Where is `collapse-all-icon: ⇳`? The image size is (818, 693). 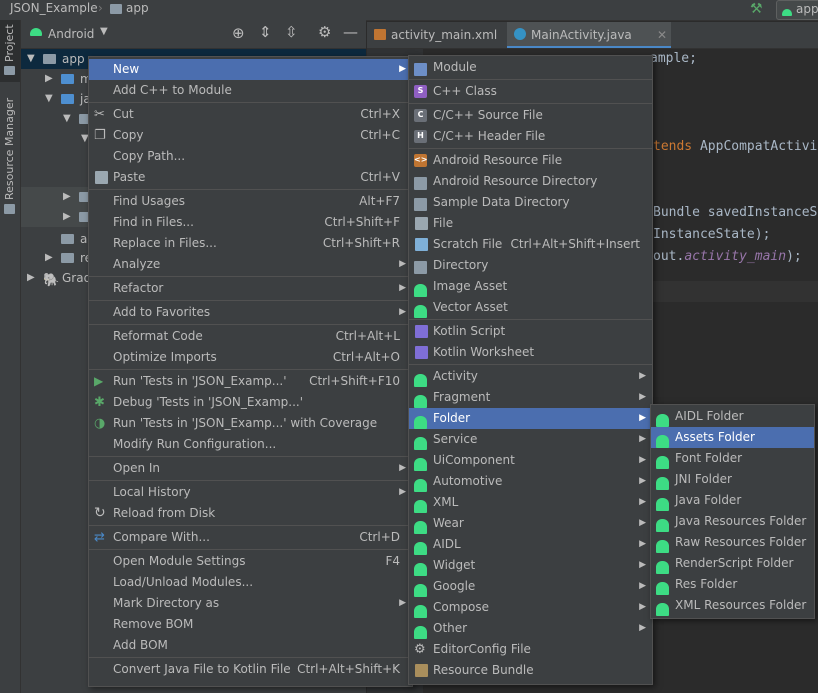
collapse-all-icon: ⇳ is located at coordinates (291, 32).